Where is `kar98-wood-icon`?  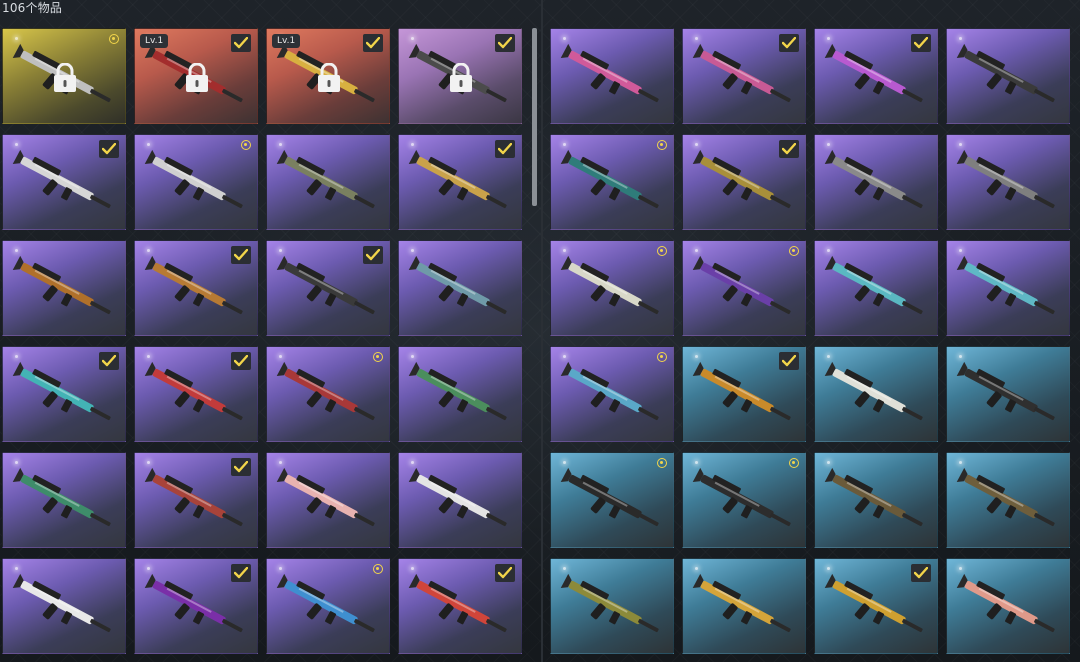 kar98-wood-icon is located at coordinates (193, 285).